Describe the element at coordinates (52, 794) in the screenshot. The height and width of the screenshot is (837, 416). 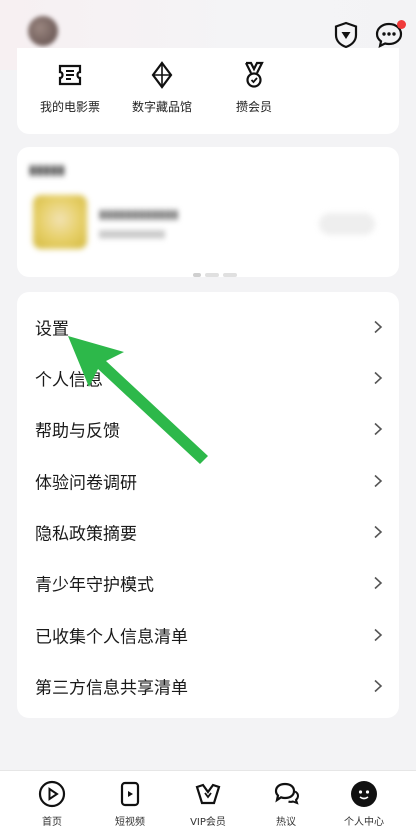
I see `play-circle-icon` at that location.